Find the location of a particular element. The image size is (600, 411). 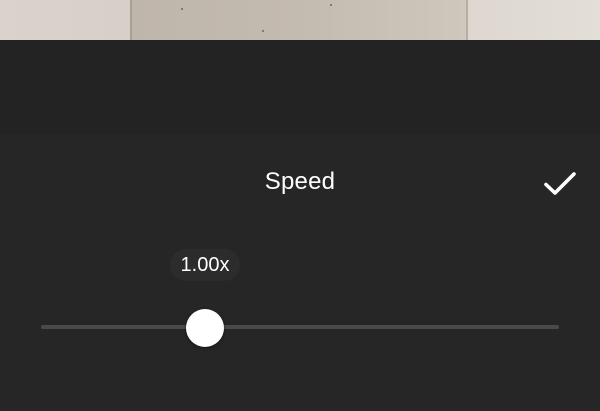

speed-slider-track is located at coordinates (300, 327).